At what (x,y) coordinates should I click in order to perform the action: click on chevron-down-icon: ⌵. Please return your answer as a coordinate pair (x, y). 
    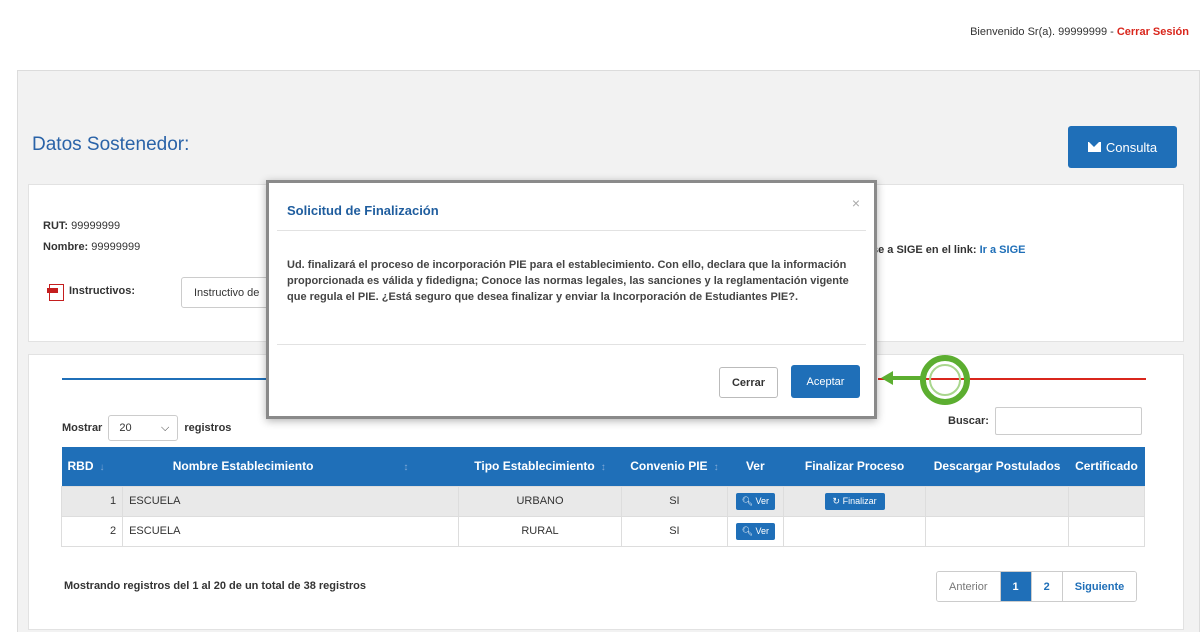
    Looking at the image, I should click on (165, 427).